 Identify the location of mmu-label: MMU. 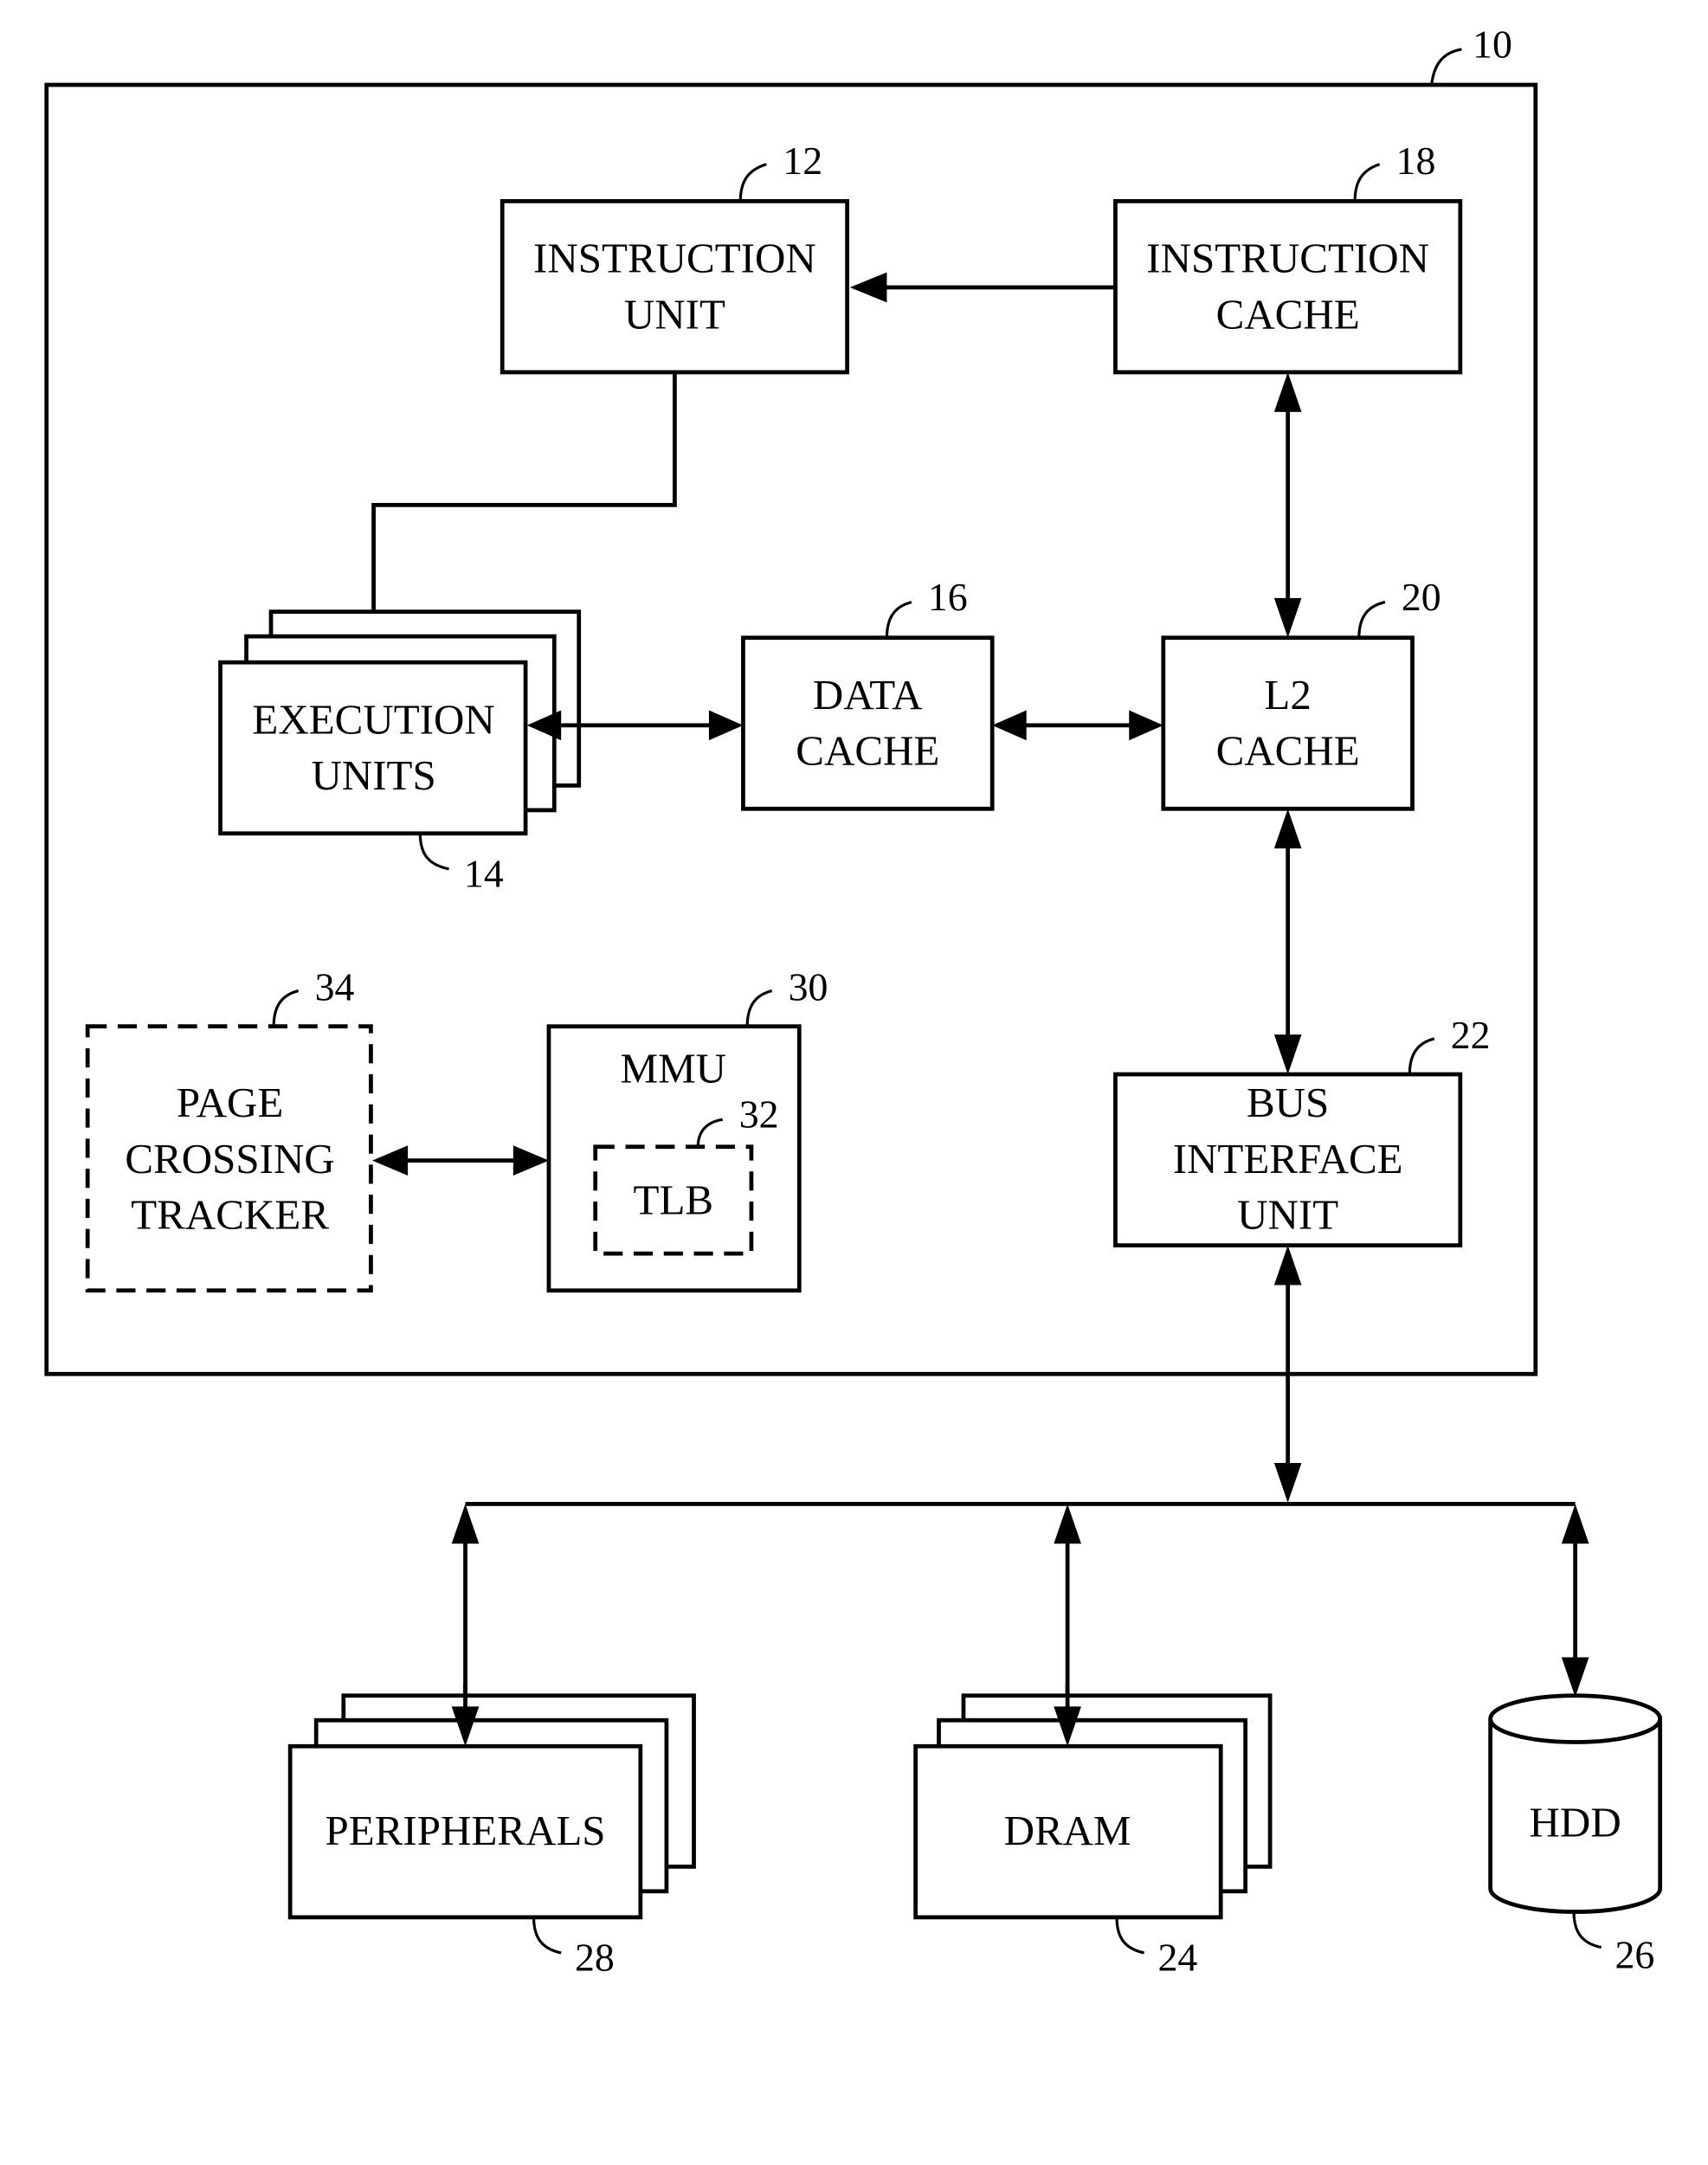
(674, 1068).